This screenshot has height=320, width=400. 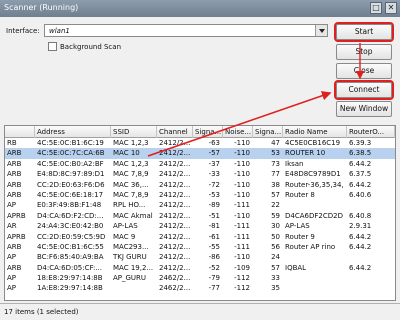 I want to click on cell-signal-to-noise: 53, so click(x=275, y=153).